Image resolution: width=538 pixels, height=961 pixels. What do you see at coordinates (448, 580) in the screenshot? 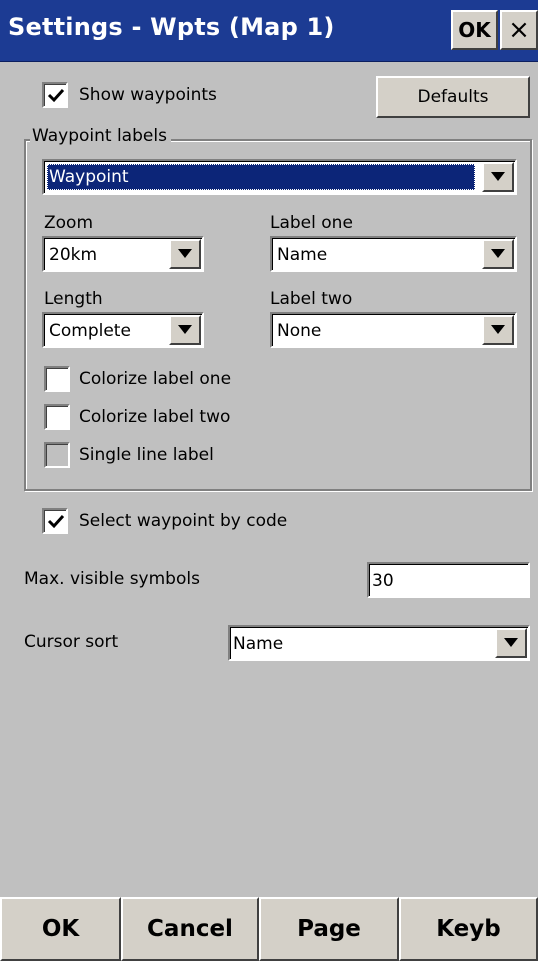
I see `max-symbols-input: 30` at bounding box center [448, 580].